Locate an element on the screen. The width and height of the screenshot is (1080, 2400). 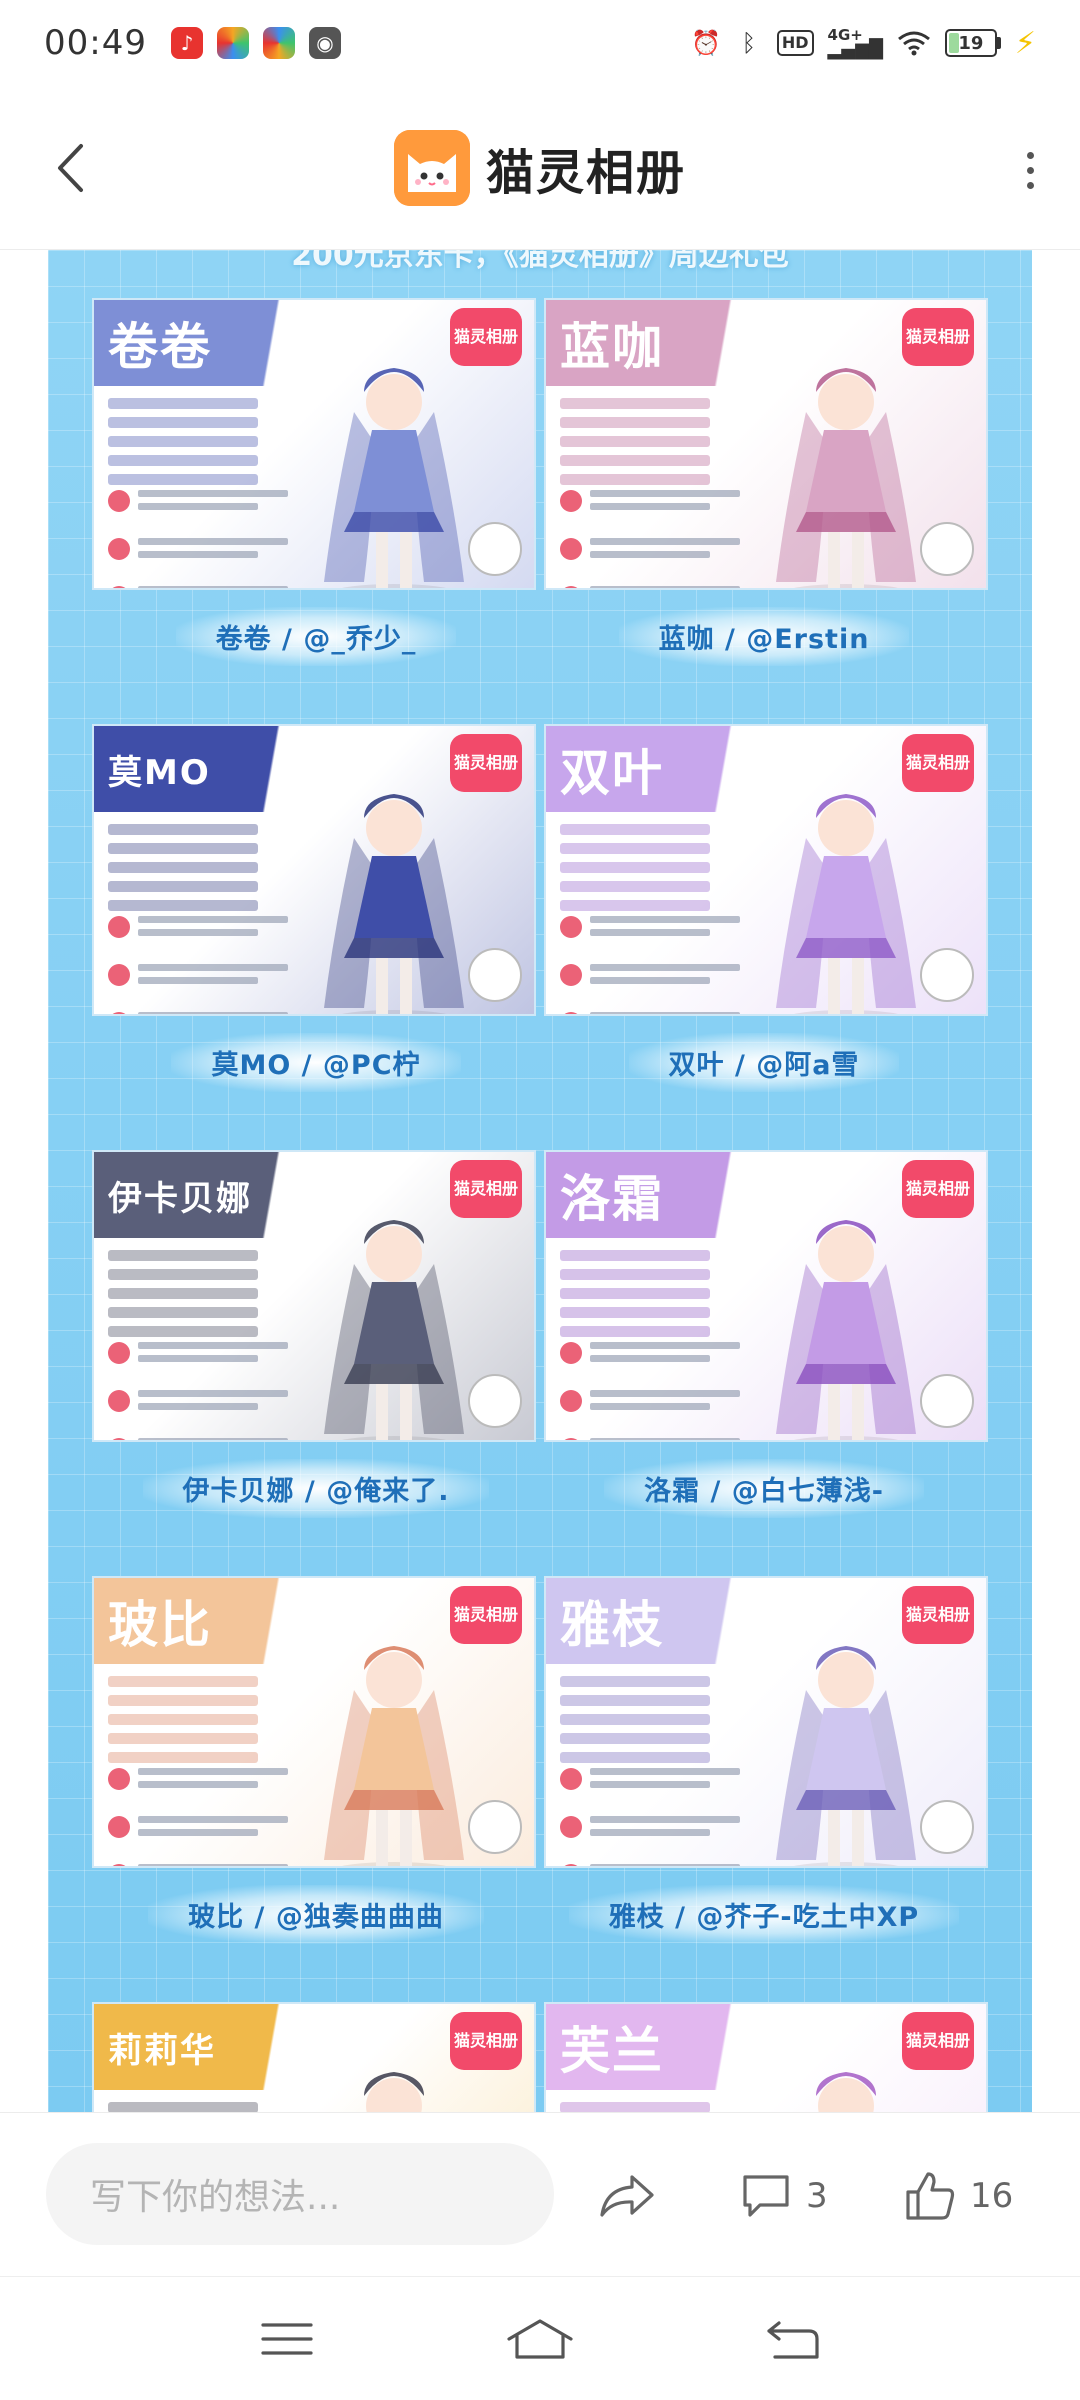
caption-row: 卷卷 / @_乔少_ 蓝咖 / @Erstin is located at coordinates (540, 636).